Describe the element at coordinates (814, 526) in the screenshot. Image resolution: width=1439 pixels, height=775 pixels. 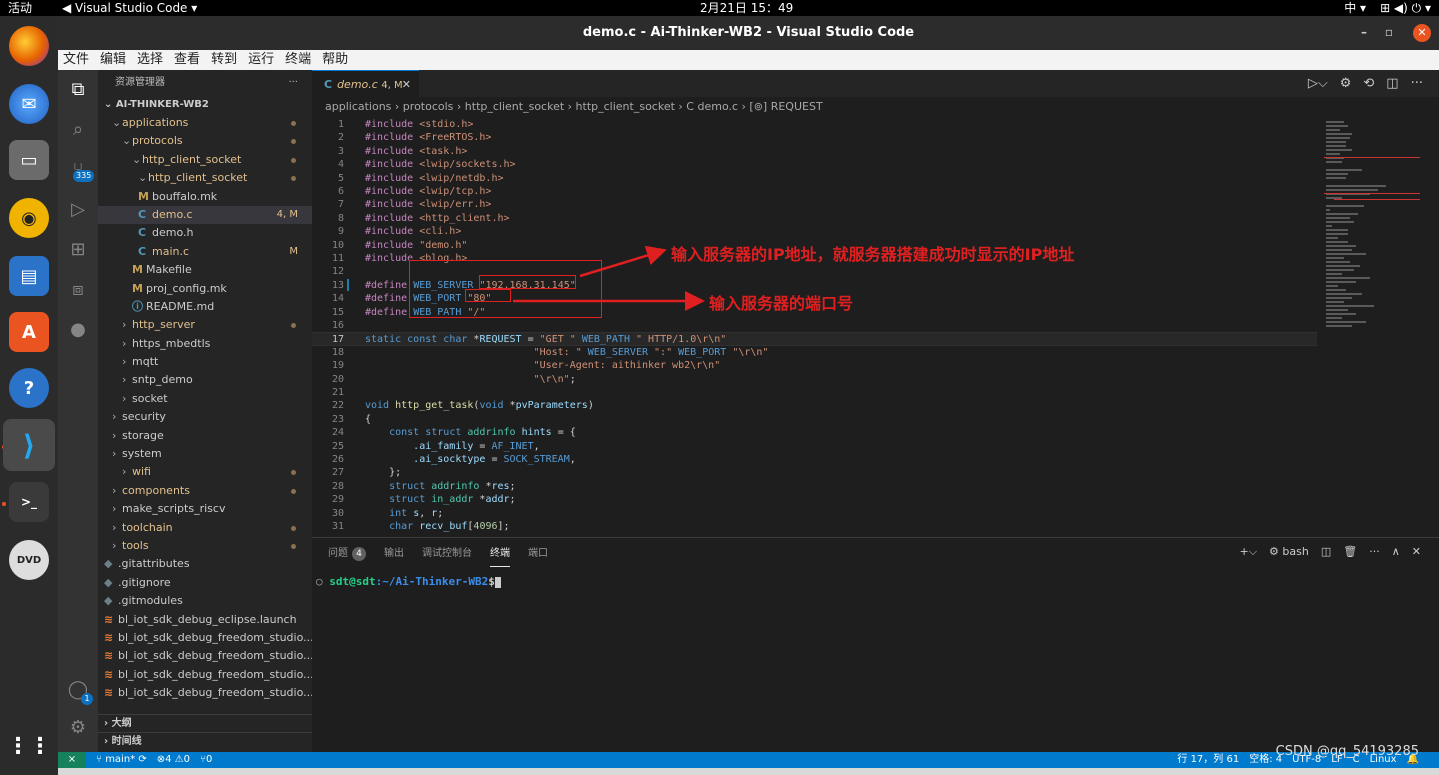
I see `code-line: 31 char recv_buf[4096];` at that location.